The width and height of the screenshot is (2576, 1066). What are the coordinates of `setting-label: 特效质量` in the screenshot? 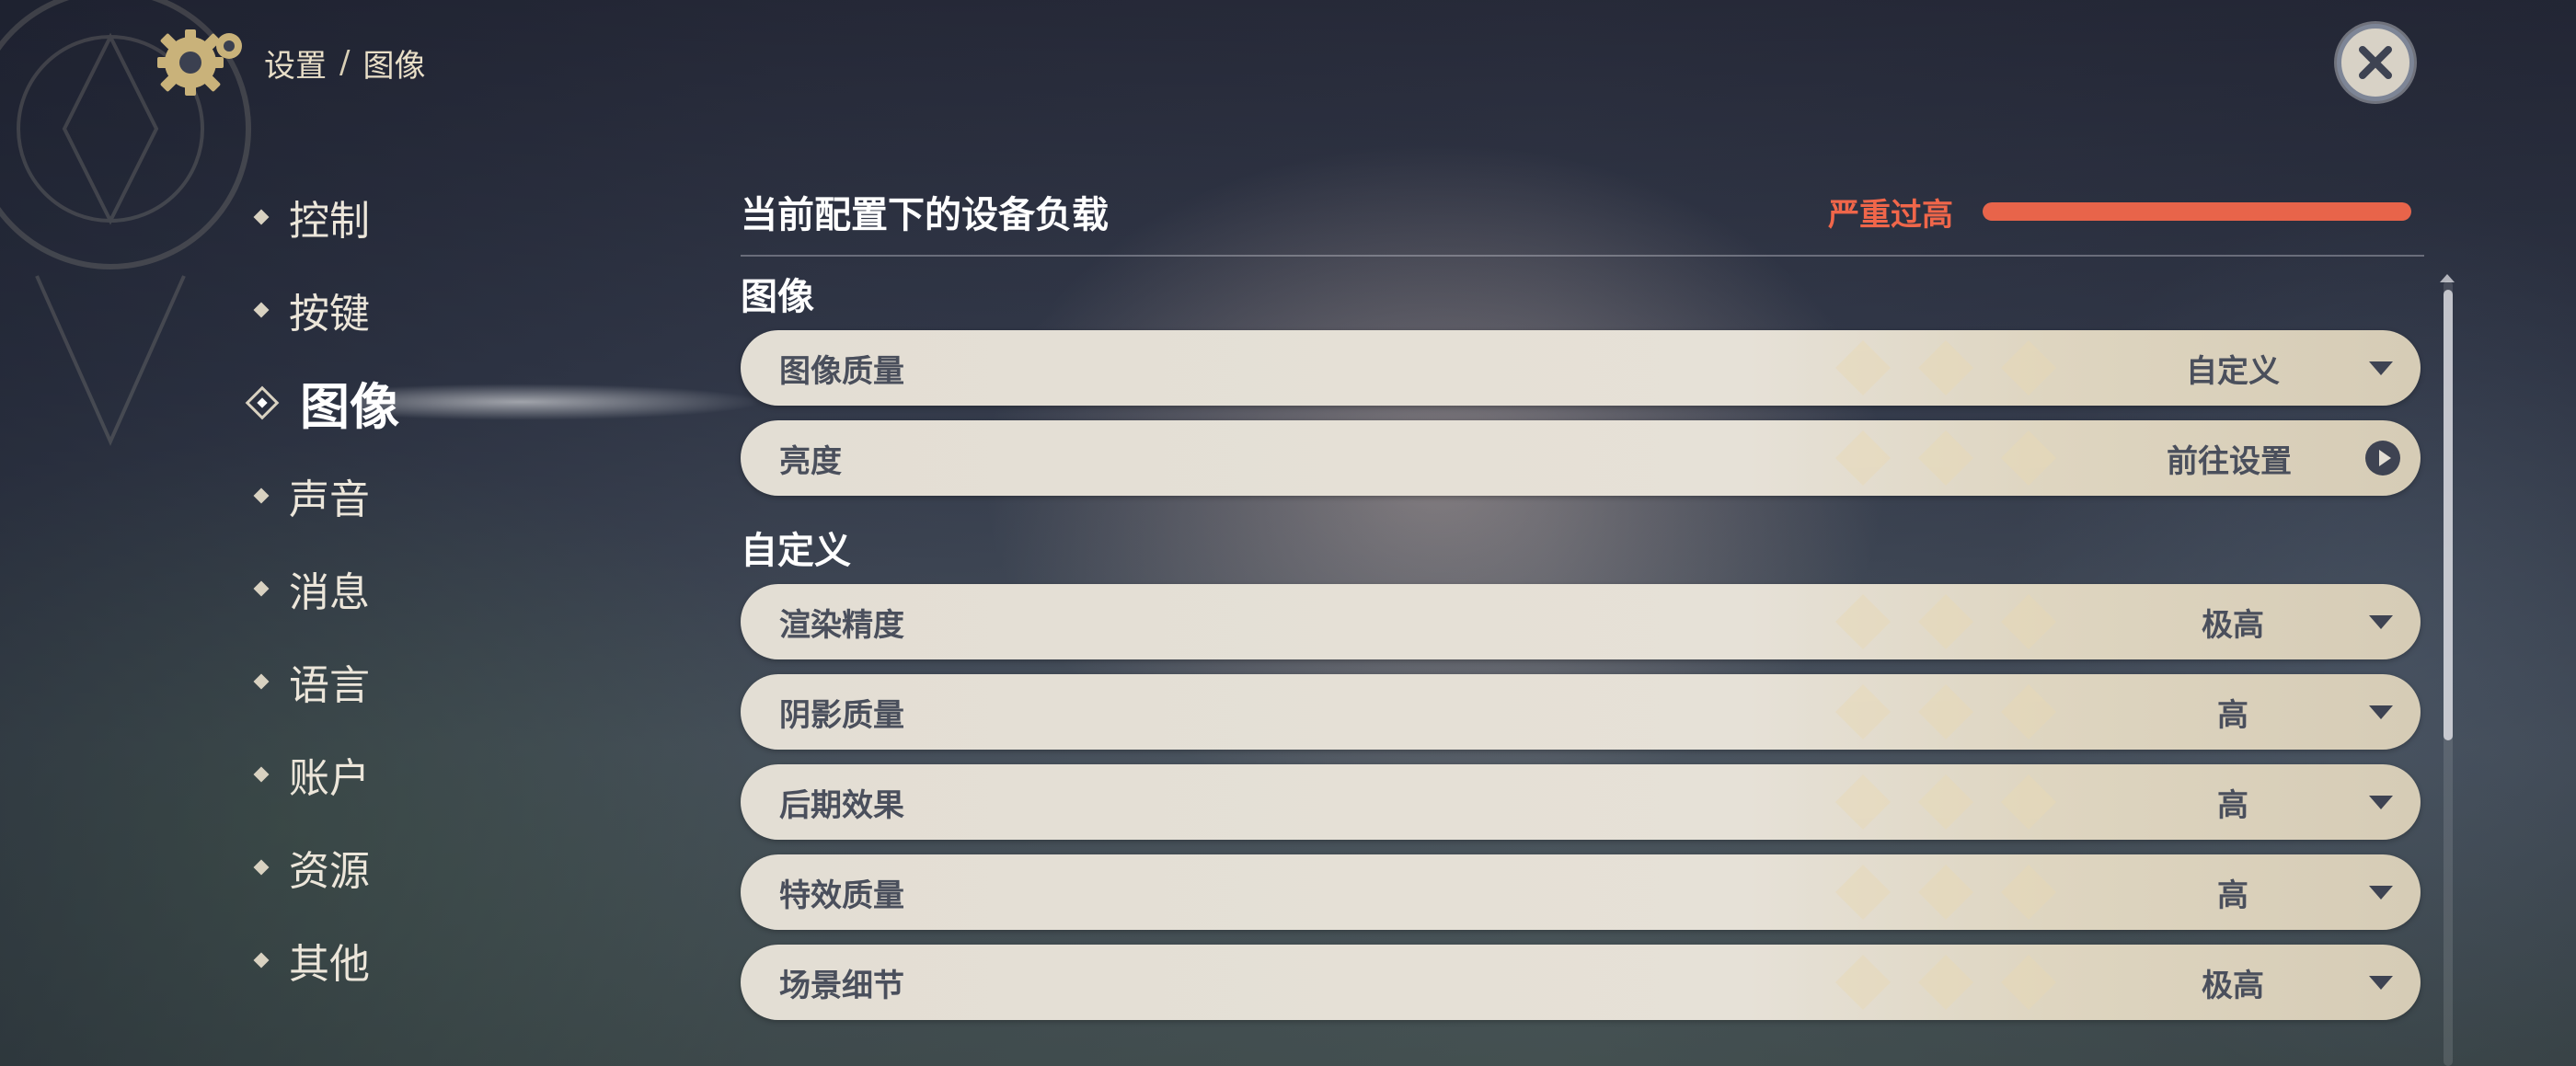 It's located at (841, 895).